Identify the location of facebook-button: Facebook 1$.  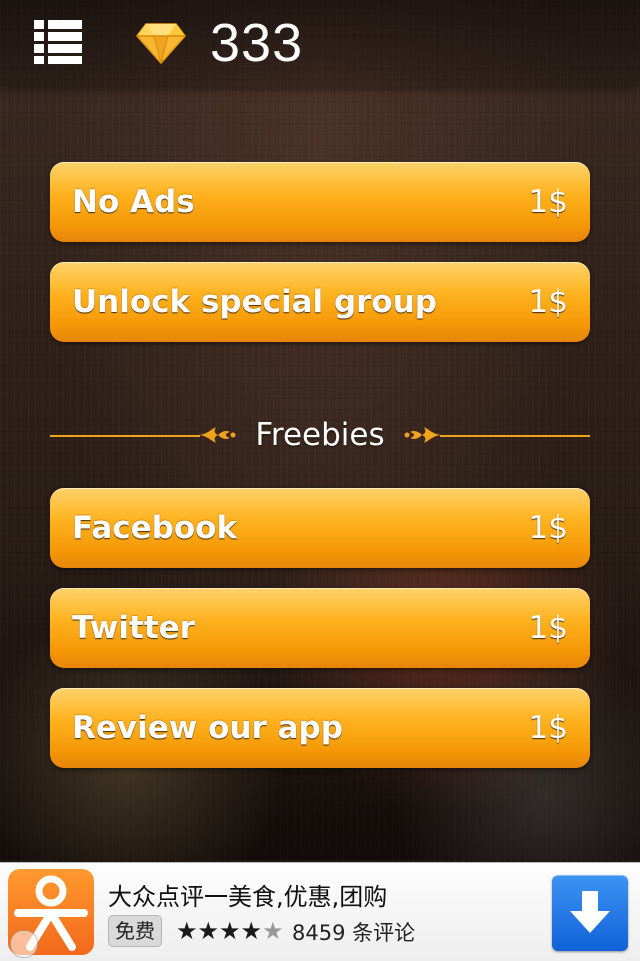
(320, 528).